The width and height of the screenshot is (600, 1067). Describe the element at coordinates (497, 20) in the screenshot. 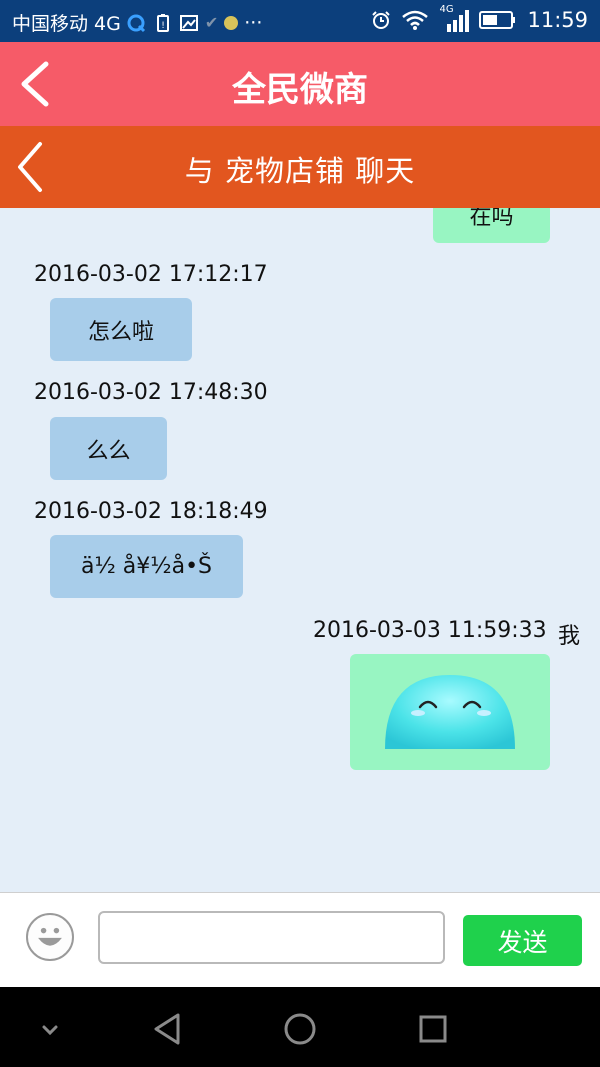

I see `battery-icon` at that location.